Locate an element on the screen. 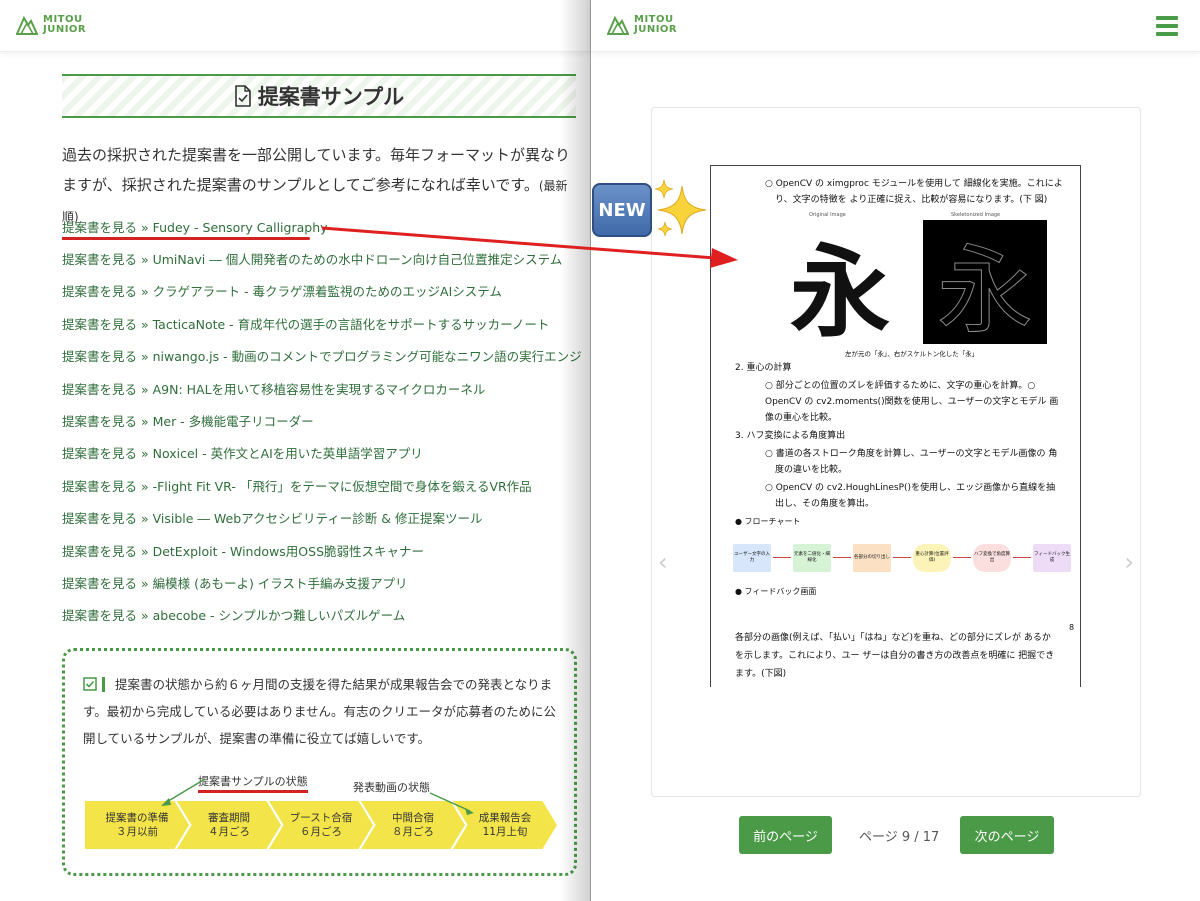  flow-node: 重心計算(位置評価) is located at coordinates (932, 558).